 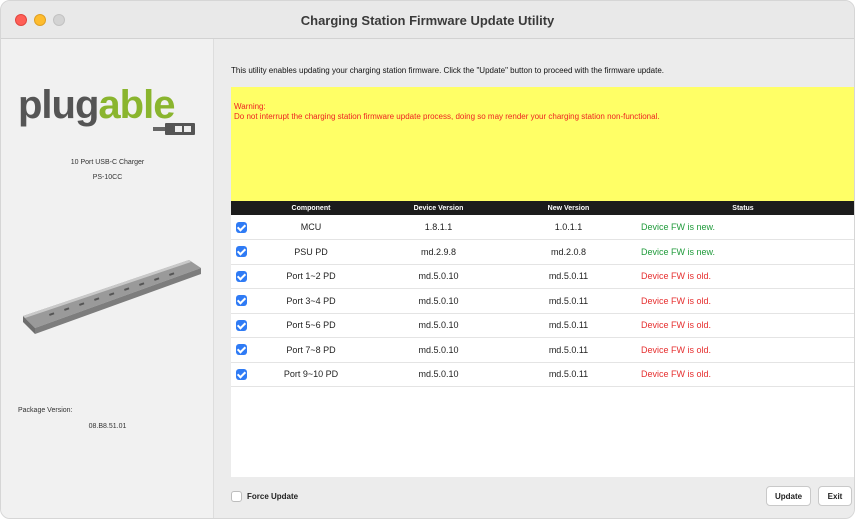 I want to click on model-name: 10 Port USB-C Charger, so click(x=107, y=162).